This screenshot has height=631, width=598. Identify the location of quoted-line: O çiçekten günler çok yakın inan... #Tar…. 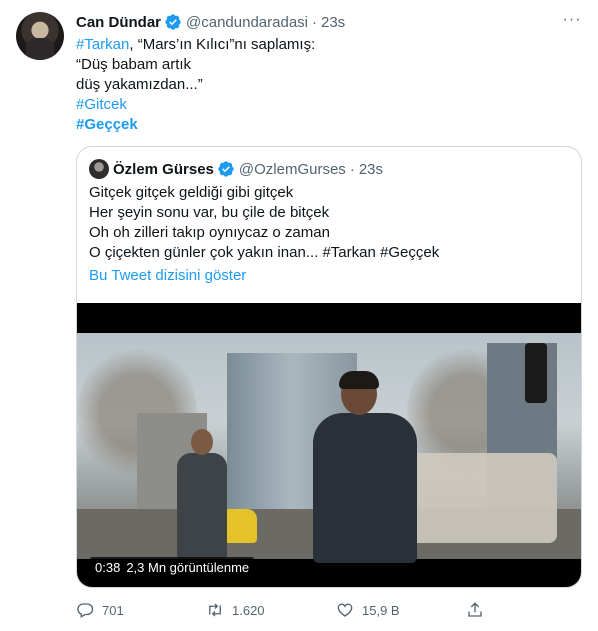
(329, 253).